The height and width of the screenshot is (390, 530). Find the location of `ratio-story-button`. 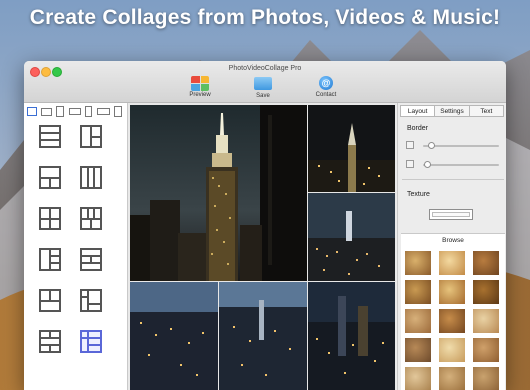

ratio-story-button is located at coordinates (118, 111).